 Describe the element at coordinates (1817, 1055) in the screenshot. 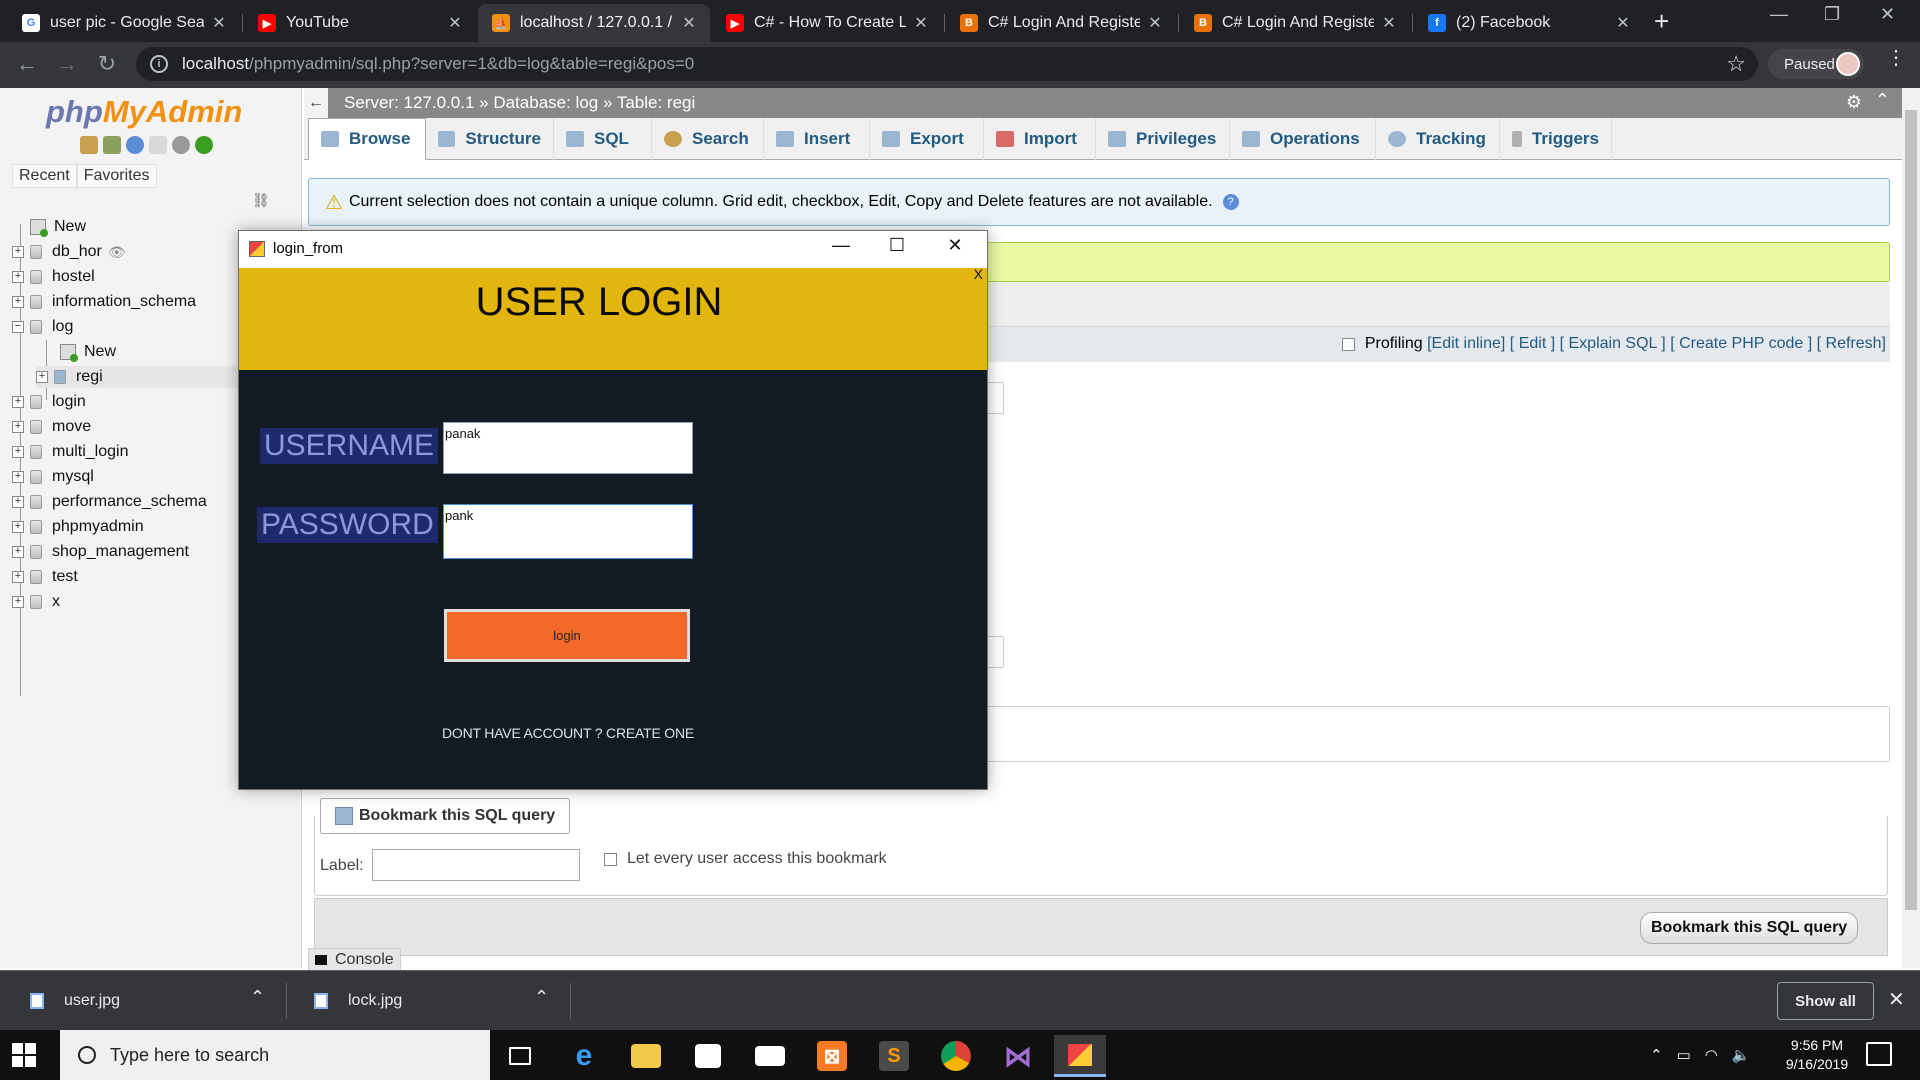

I see `taskbar-clock: 9:56 PM 9/16/2019` at that location.